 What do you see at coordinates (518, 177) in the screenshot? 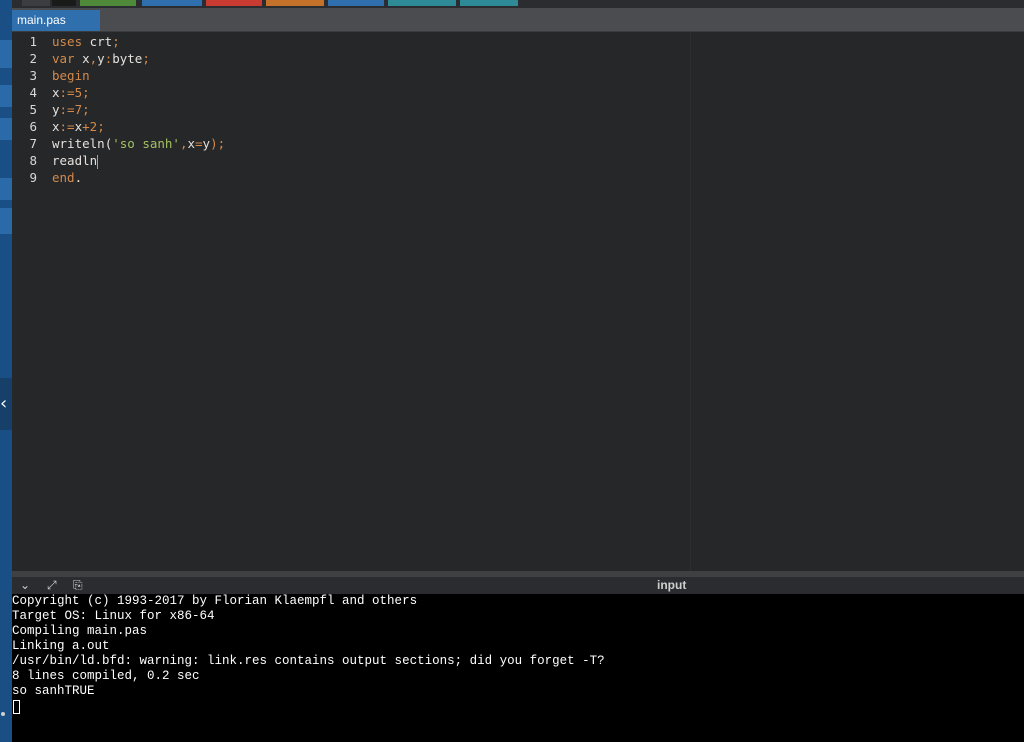
I see `code-line: 9 end.` at bounding box center [518, 177].